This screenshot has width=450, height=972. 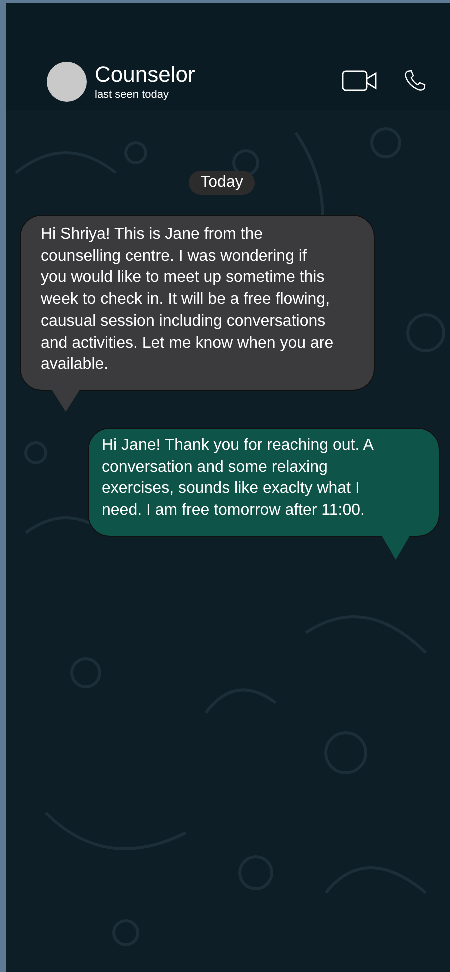 I want to click on video-call-icon, so click(x=360, y=81).